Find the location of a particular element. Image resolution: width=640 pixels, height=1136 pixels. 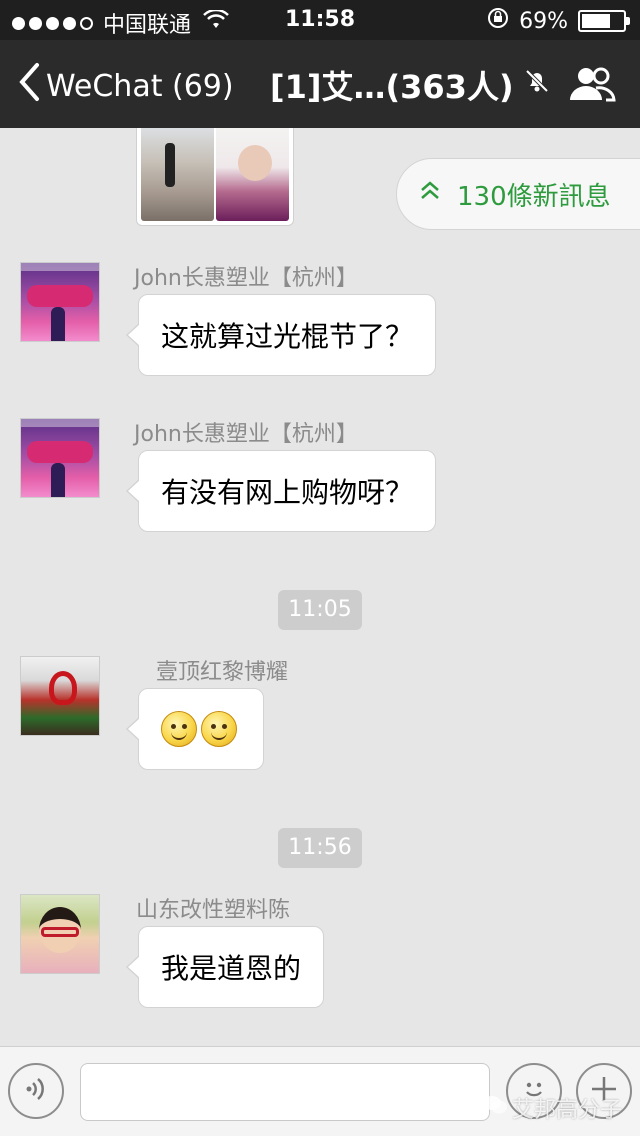

message-bubble is located at coordinates (195, 729).